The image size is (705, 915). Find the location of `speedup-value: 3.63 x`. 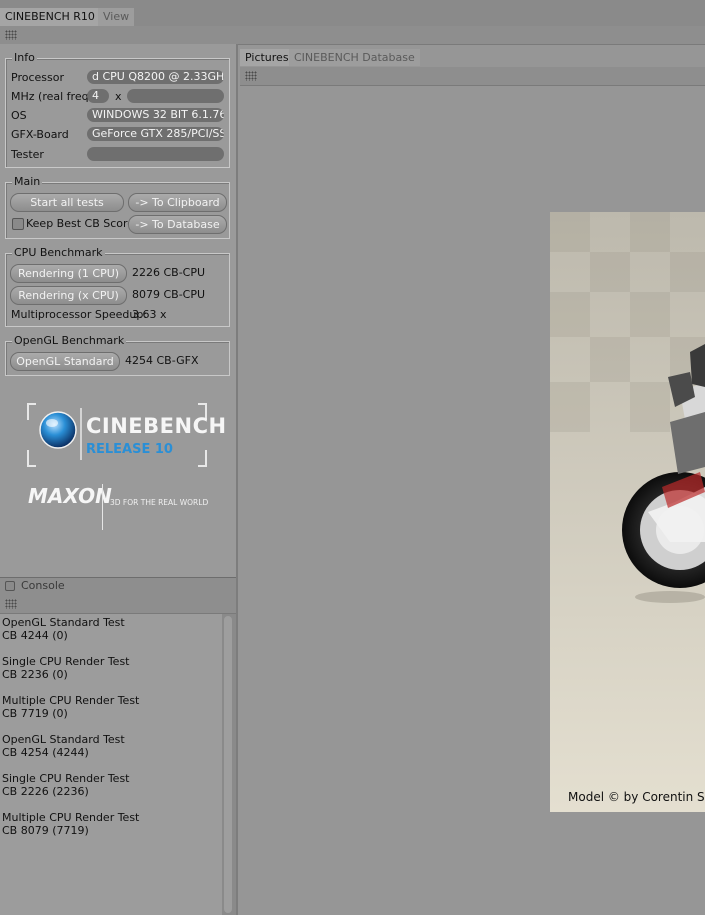

speedup-value: 3.63 x is located at coordinates (149, 314).